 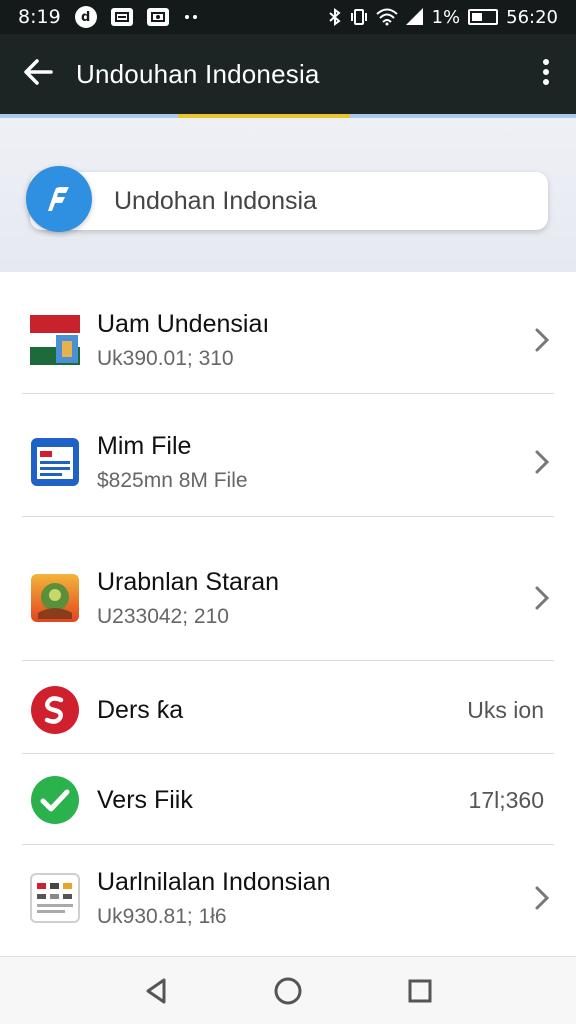 What do you see at coordinates (188, 581) in the screenshot?
I see `list-item-title: Urabnlan Staran` at bounding box center [188, 581].